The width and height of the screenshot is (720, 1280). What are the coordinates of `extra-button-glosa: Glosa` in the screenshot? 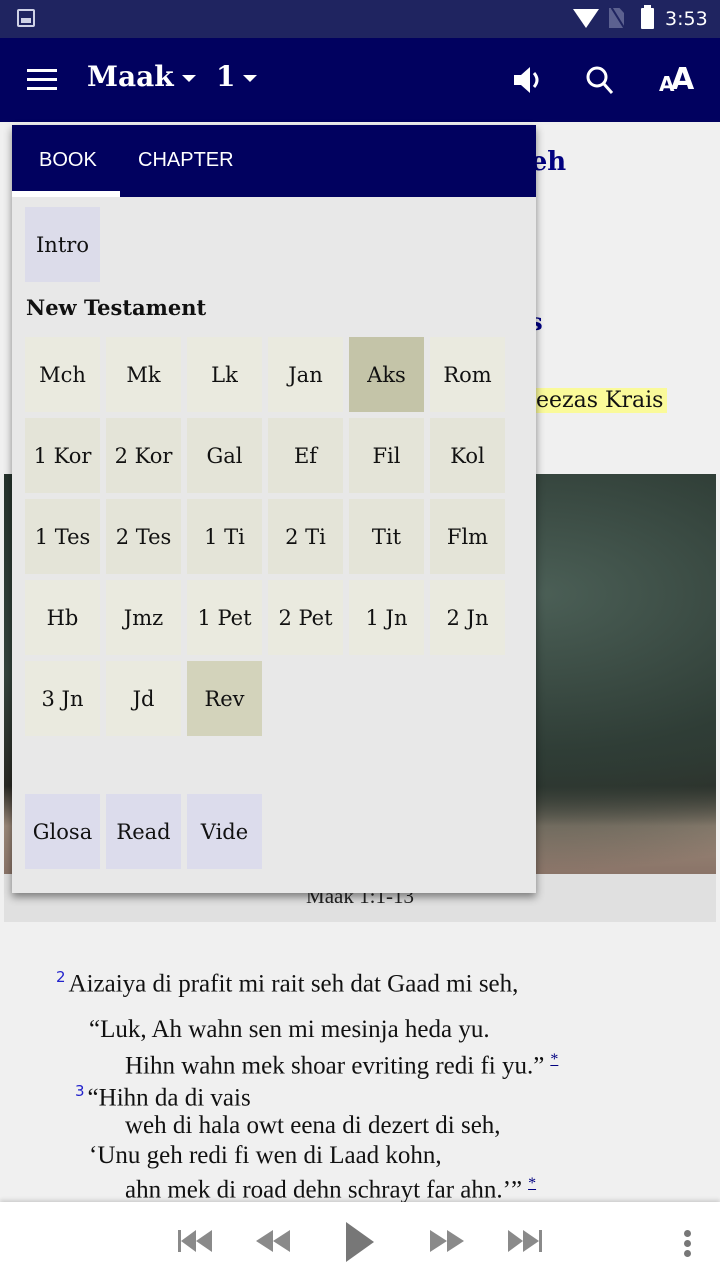 It's located at (62, 831).